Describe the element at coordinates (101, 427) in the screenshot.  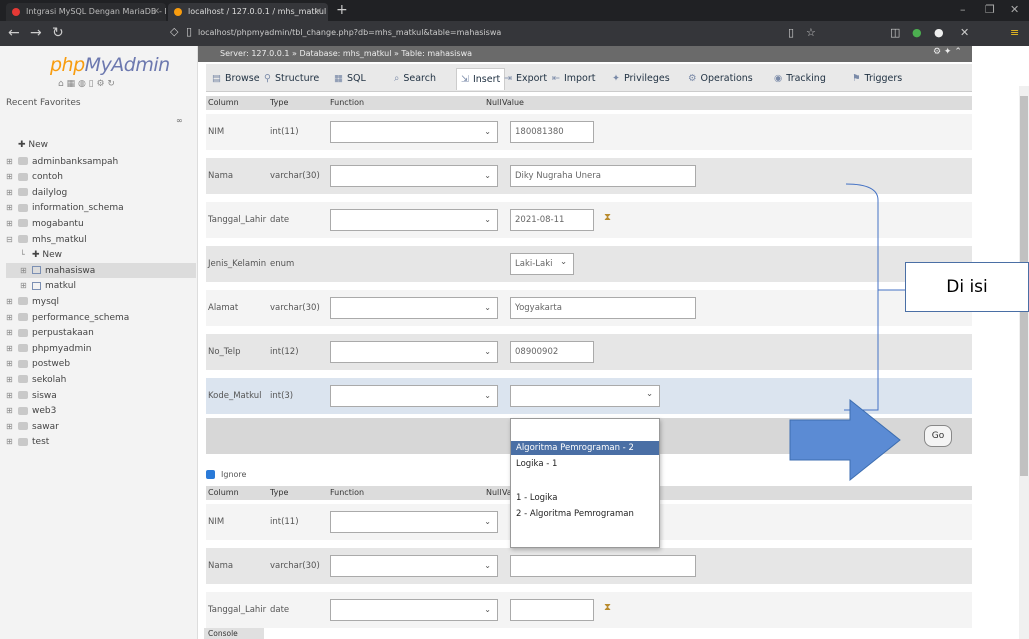
I see `tree-item: ⊞ sawar` at that location.